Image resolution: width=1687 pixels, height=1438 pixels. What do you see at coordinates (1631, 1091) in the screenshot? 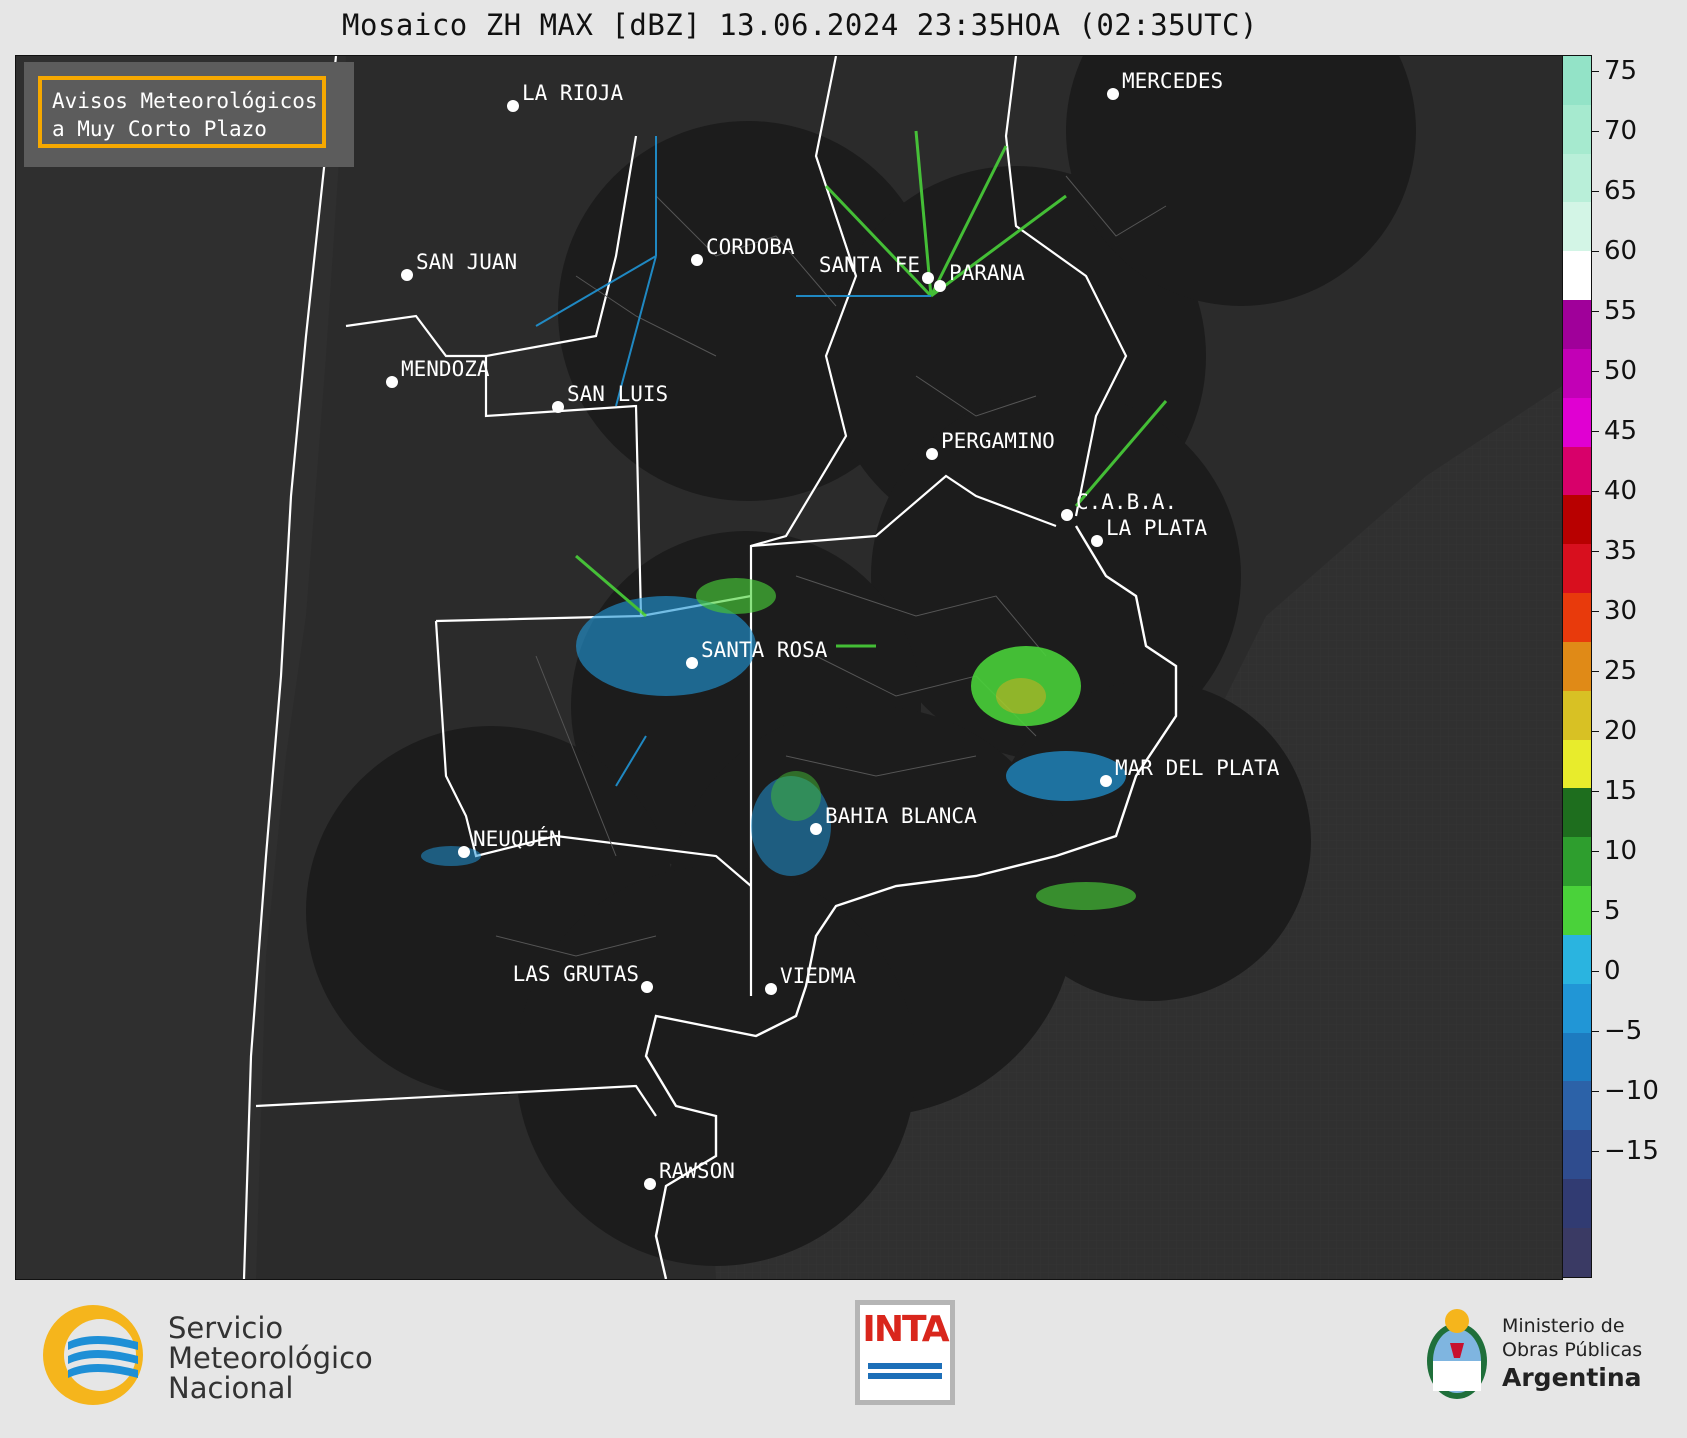
I see `scale-tick-label: −10` at bounding box center [1631, 1091].